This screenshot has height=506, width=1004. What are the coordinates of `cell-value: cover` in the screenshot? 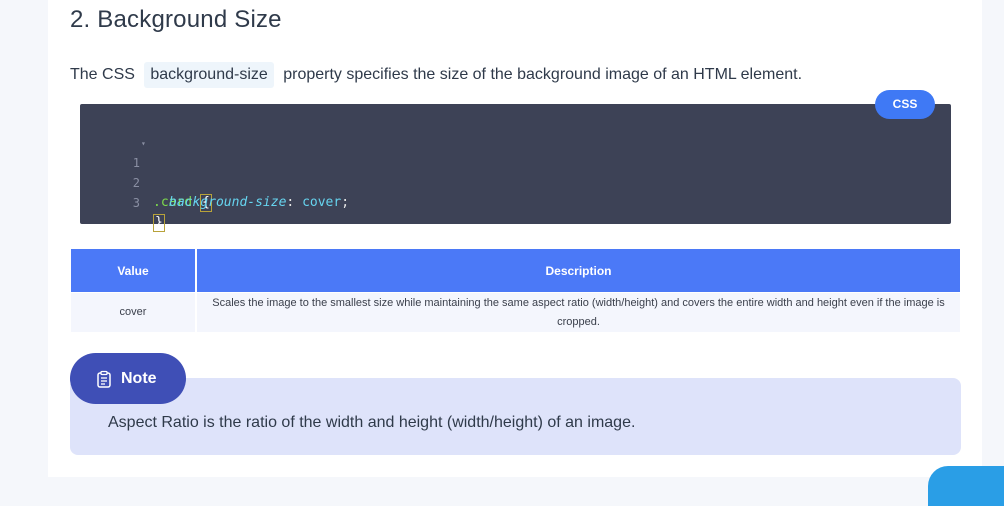 It's located at (134, 312).